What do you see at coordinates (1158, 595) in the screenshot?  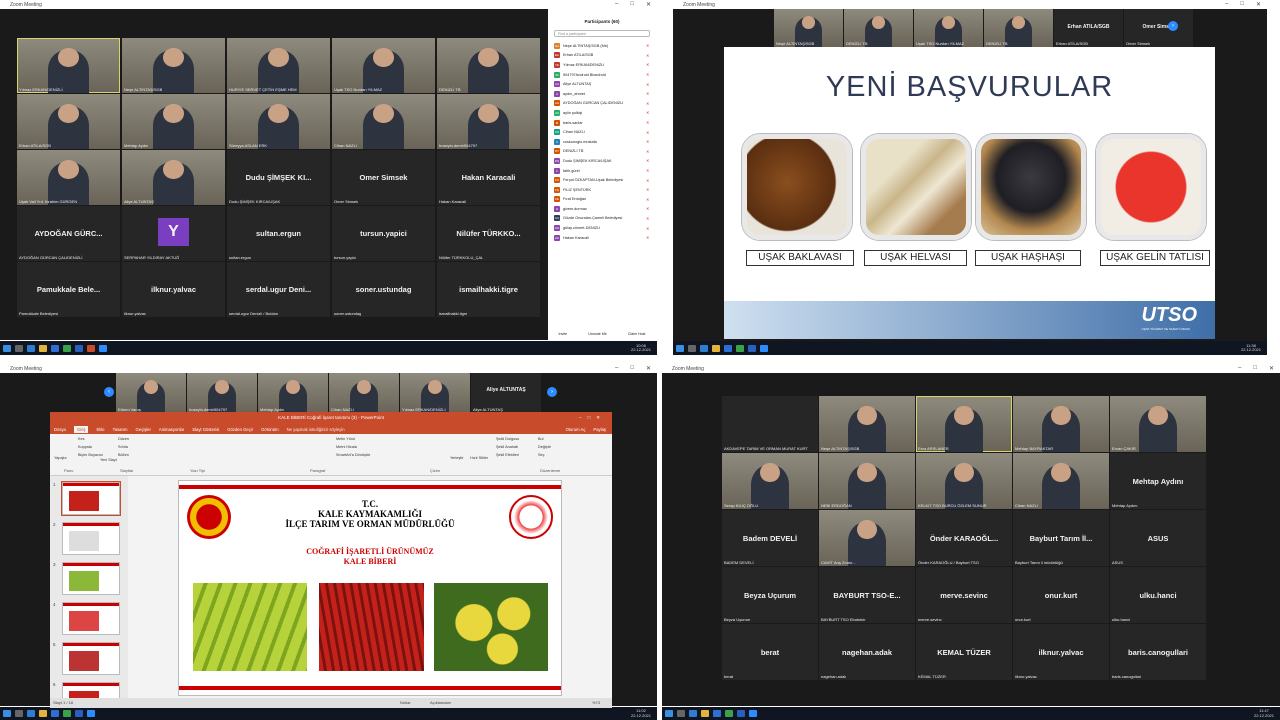 I see `participant-tile: ulku.hanci ulku.hanci` at bounding box center [1158, 595].